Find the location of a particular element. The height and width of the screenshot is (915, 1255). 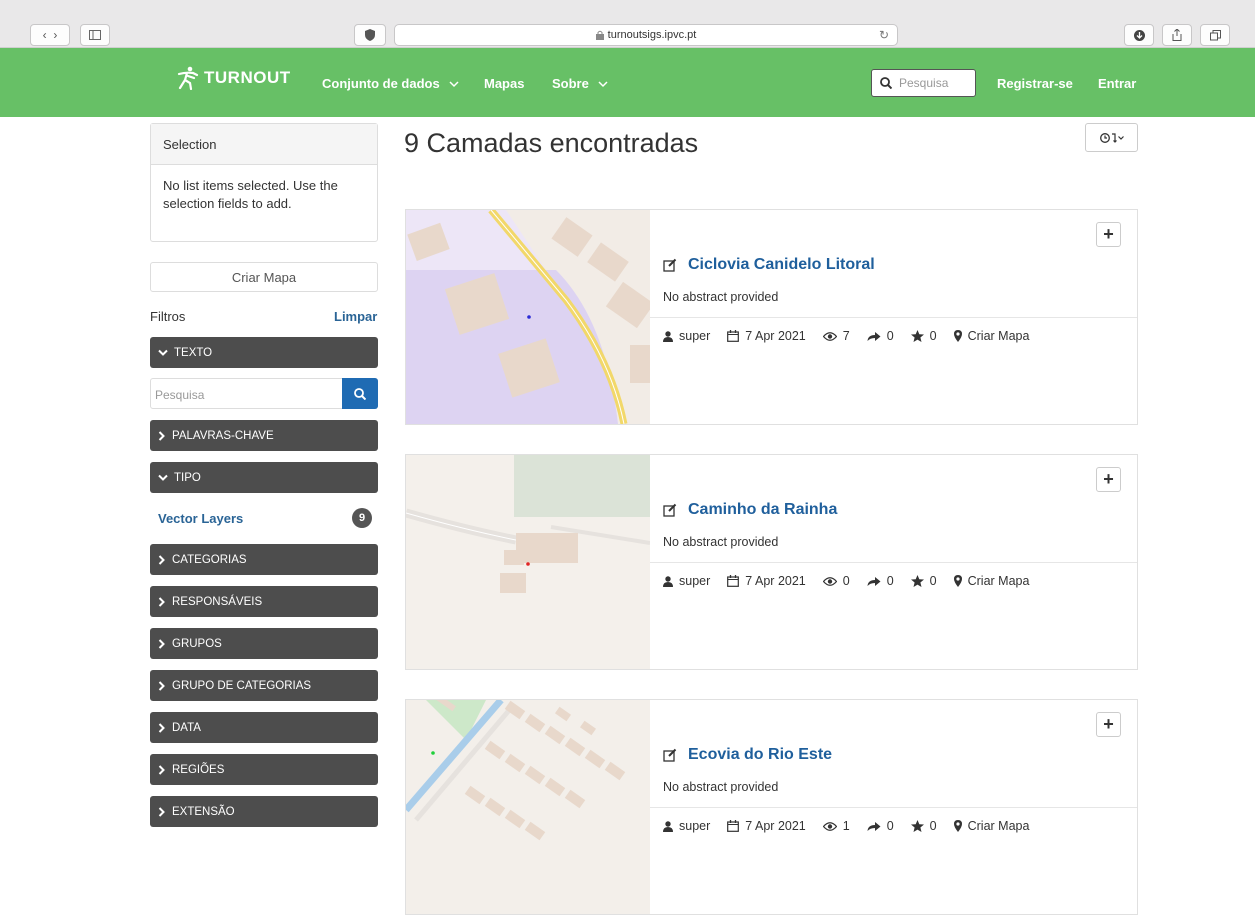

layer-title-link: Ciclovia Canidelo Litoral is located at coordinates (769, 265).